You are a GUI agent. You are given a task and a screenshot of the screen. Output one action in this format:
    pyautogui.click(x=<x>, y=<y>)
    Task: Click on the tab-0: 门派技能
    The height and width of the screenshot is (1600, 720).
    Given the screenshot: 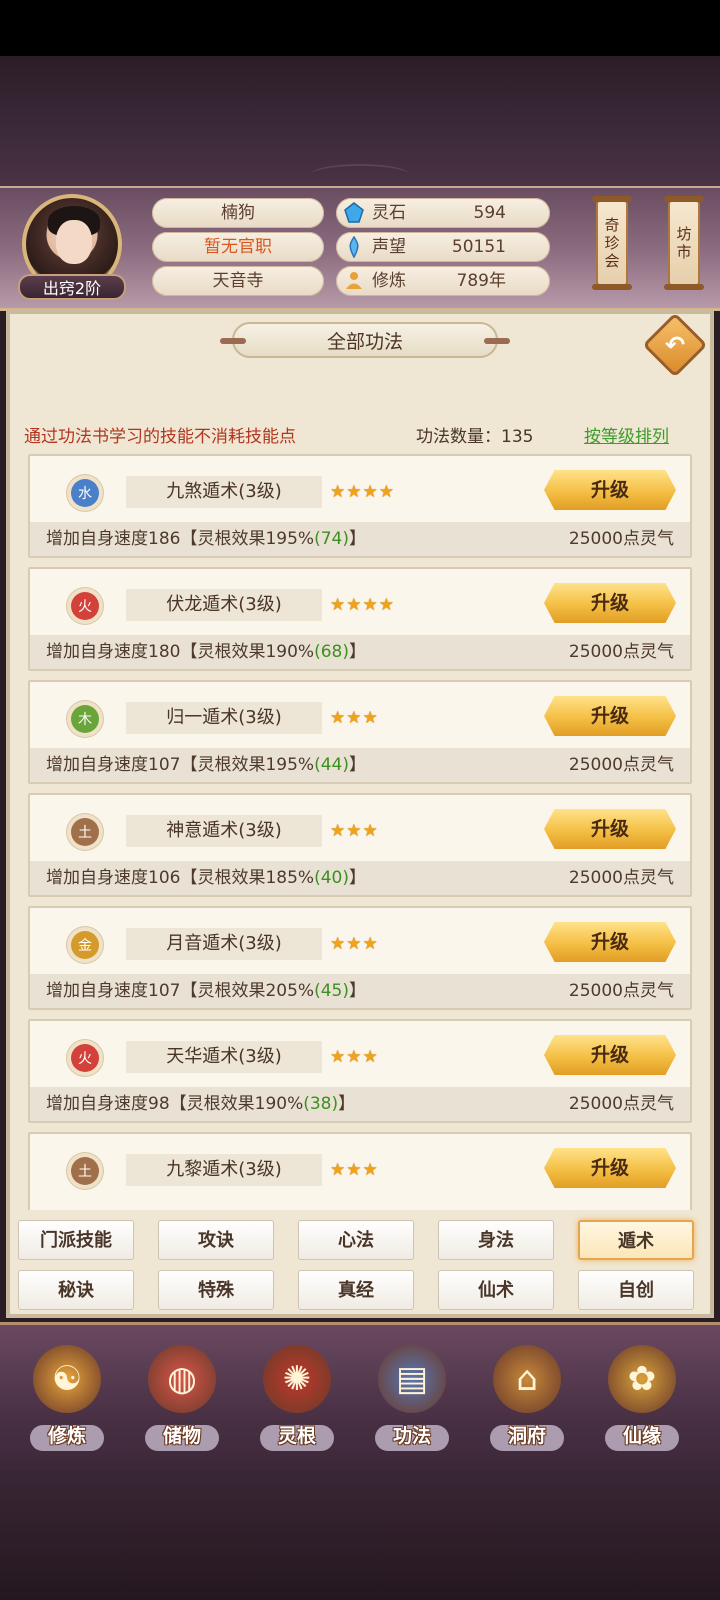 What is the action you would take?
    pyautogui.click(x=76, y=1240)
    